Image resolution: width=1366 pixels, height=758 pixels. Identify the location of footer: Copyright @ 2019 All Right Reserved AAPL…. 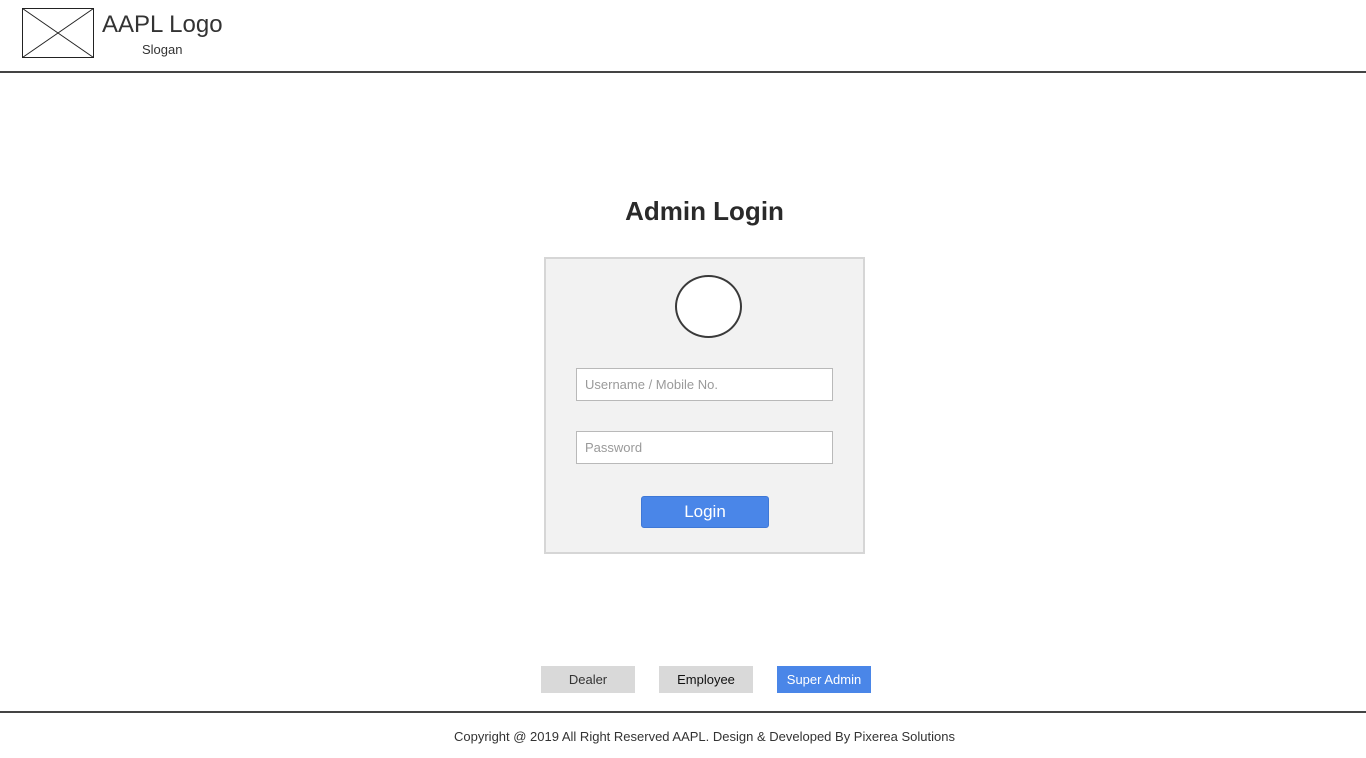
(683, 734).